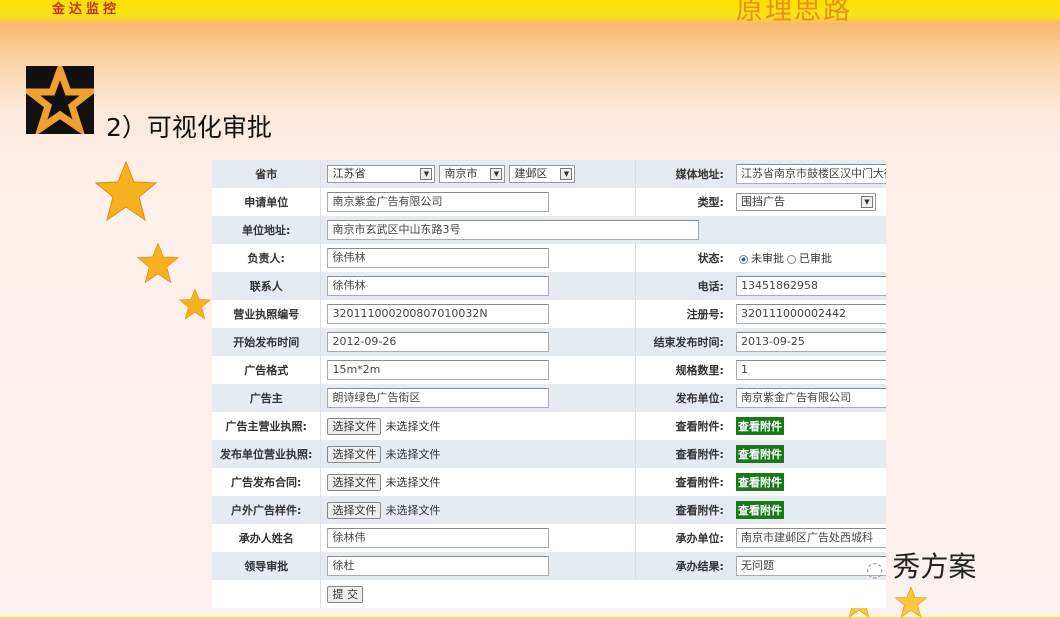 The height and width of the screenshot is (618, 1060). Describe the element at coordinates (267, 398) in the screenshot. I see `advertiser-label: 广告主` at that location.